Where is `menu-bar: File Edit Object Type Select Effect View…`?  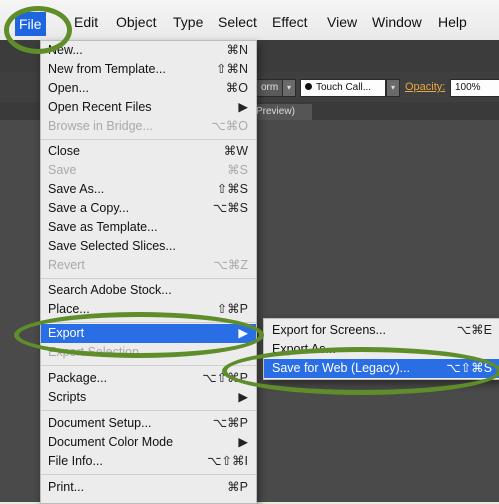
menu-bar: File Edit Object Type Select Effect View… is located at coordinates (249, 20).